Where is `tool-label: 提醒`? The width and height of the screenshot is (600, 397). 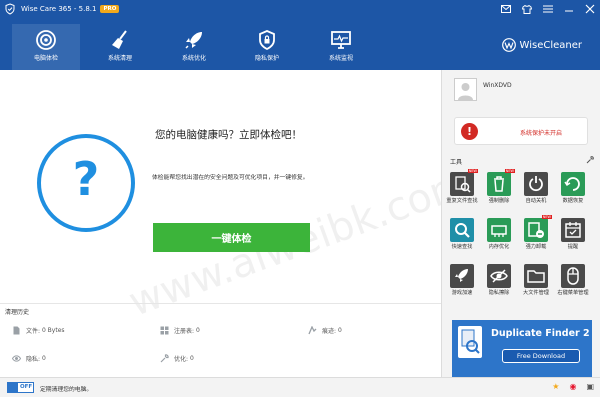 tool-label: 提醒 is located at coordinates (573, 247).